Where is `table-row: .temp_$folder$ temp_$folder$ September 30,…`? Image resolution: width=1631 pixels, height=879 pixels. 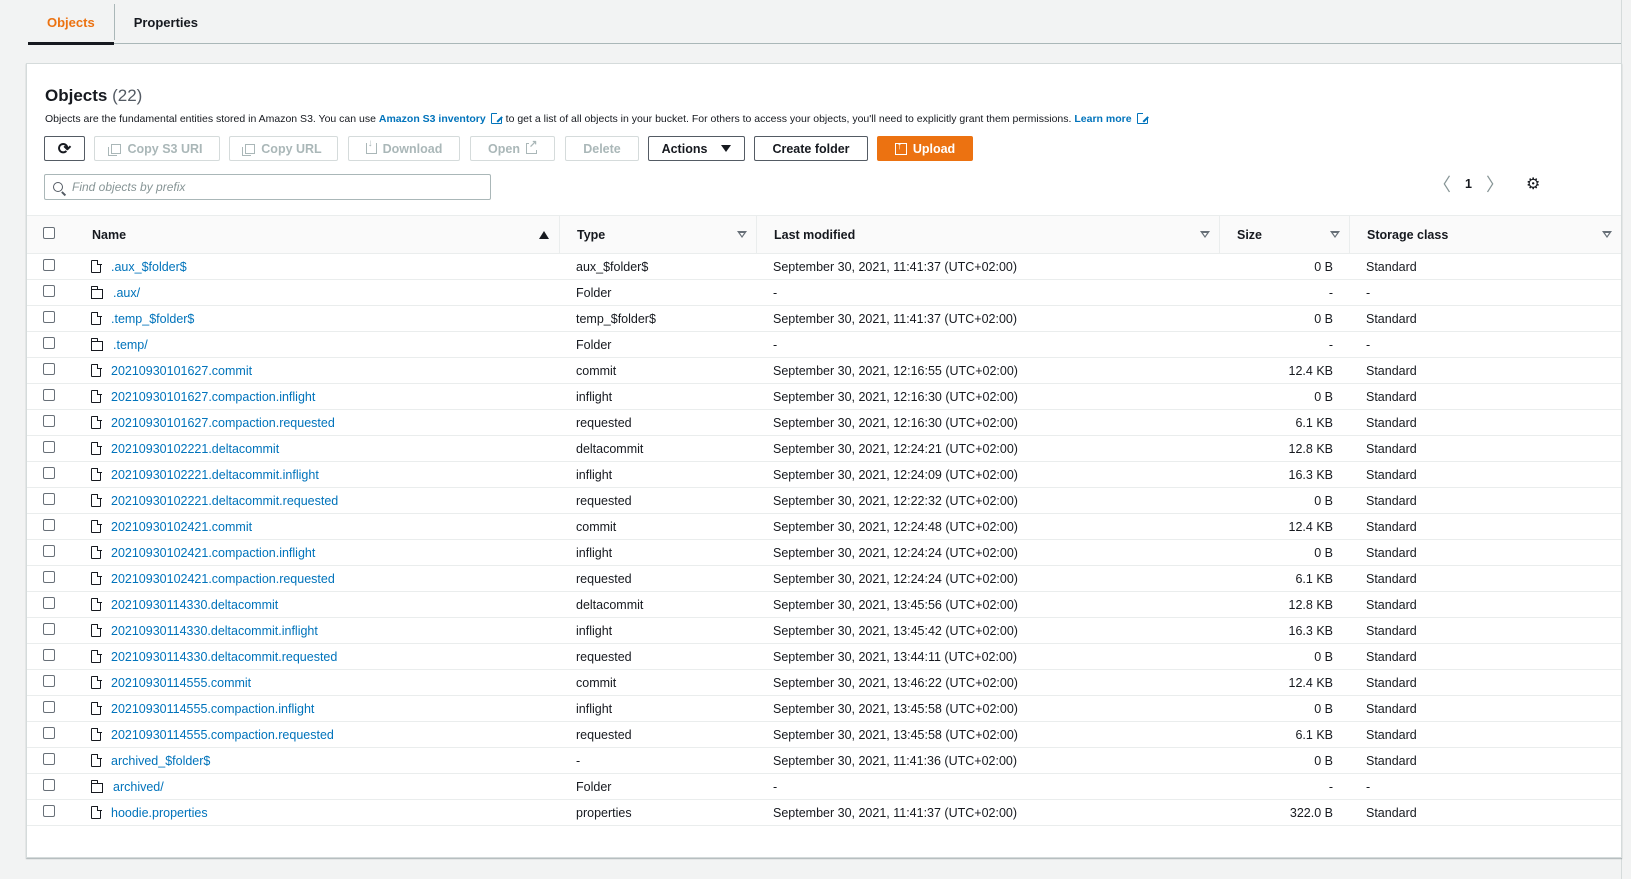
table-row: .temp_$folder$ temp_$folder$ September 30,… is located at coordinates (824, 319).